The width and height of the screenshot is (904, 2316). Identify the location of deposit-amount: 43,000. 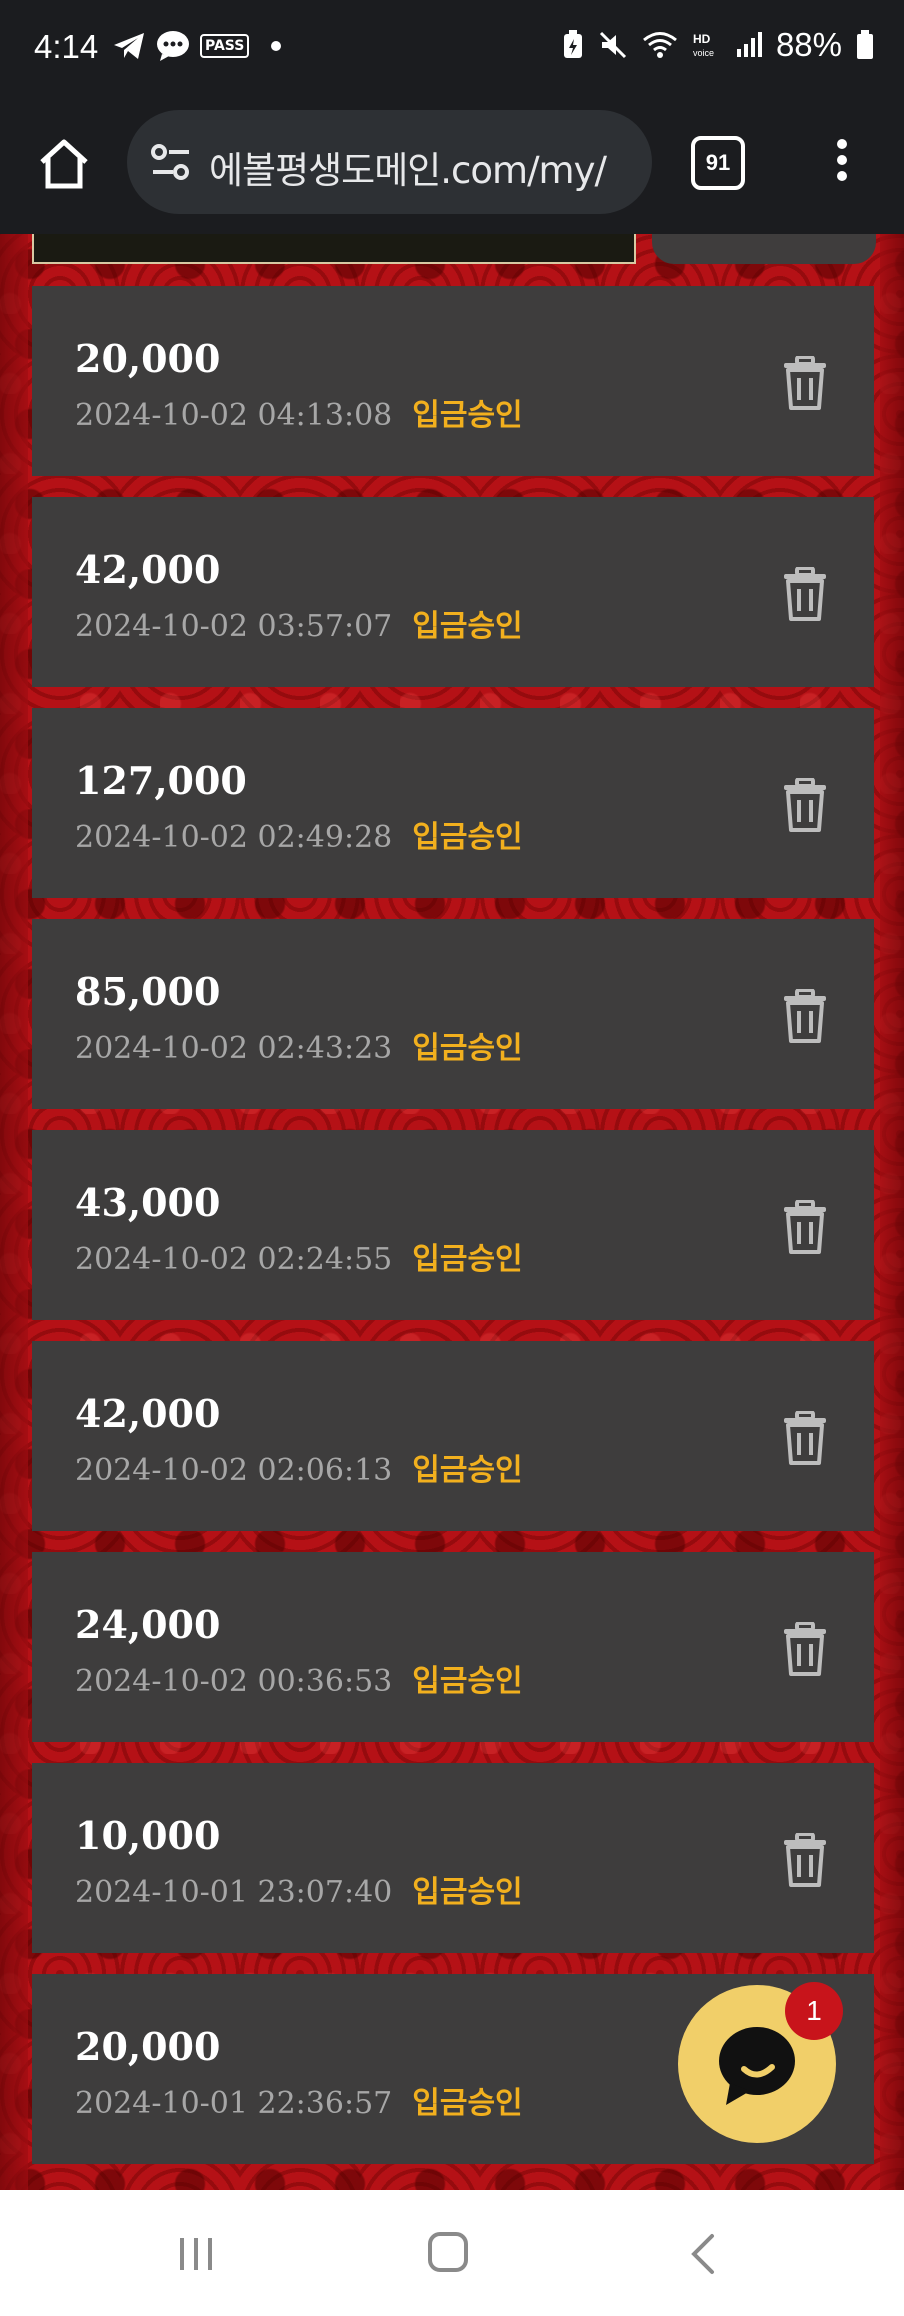
(148, 1202).